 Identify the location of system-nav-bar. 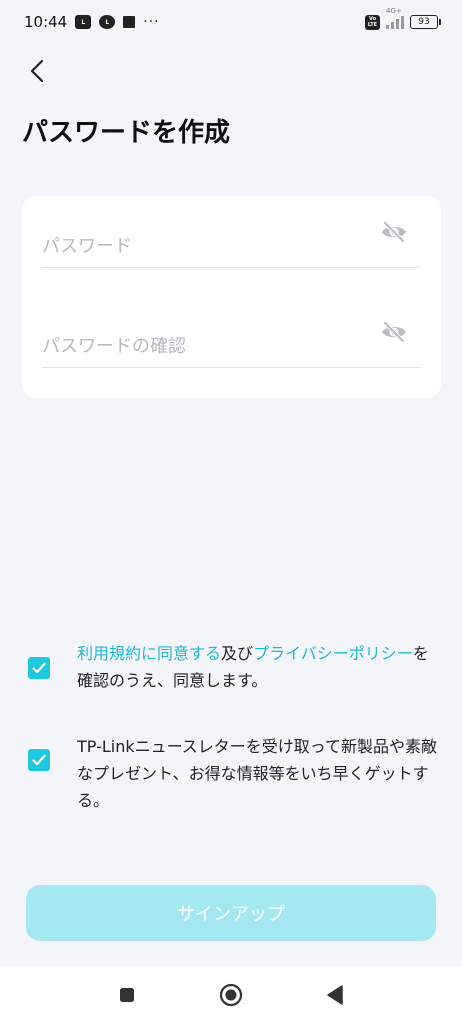
(231, 995).